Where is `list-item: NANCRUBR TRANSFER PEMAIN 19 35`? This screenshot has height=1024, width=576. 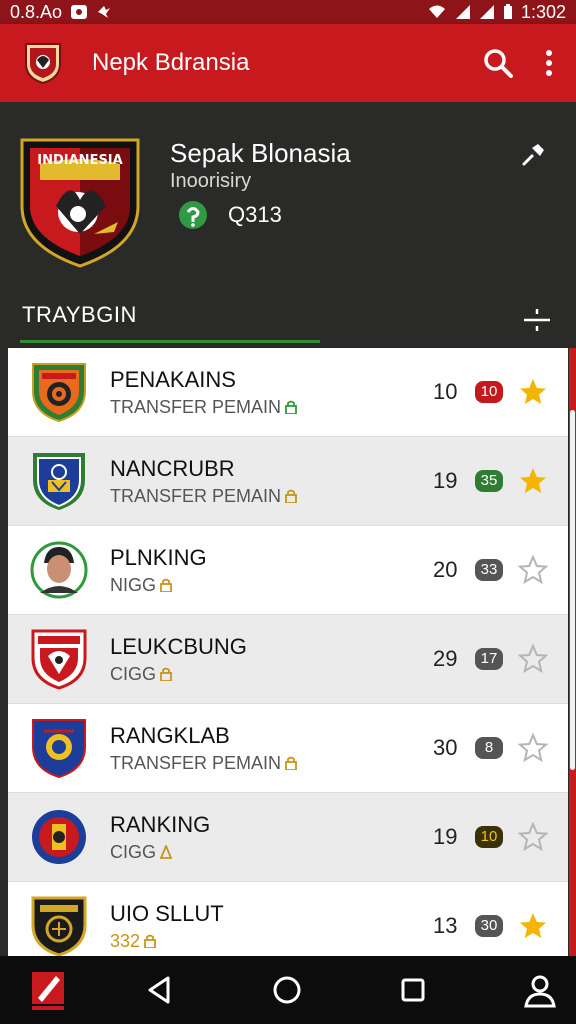
list-item: NANCRUBR TRANSFER PEMAIN 19 35 is located at coordinates (288, 481).